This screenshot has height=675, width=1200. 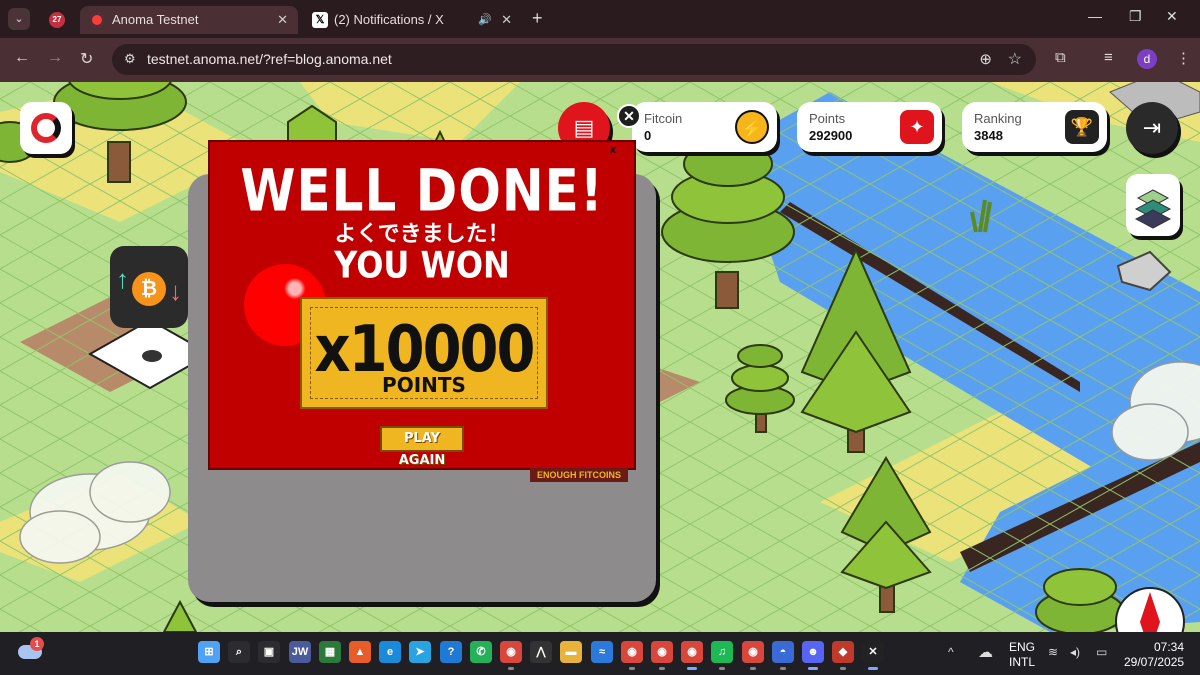 What do you see at coordinates (86, 59) in the screenshot?
I see `reload-icon: ↻` at bounding box center [86, 59].